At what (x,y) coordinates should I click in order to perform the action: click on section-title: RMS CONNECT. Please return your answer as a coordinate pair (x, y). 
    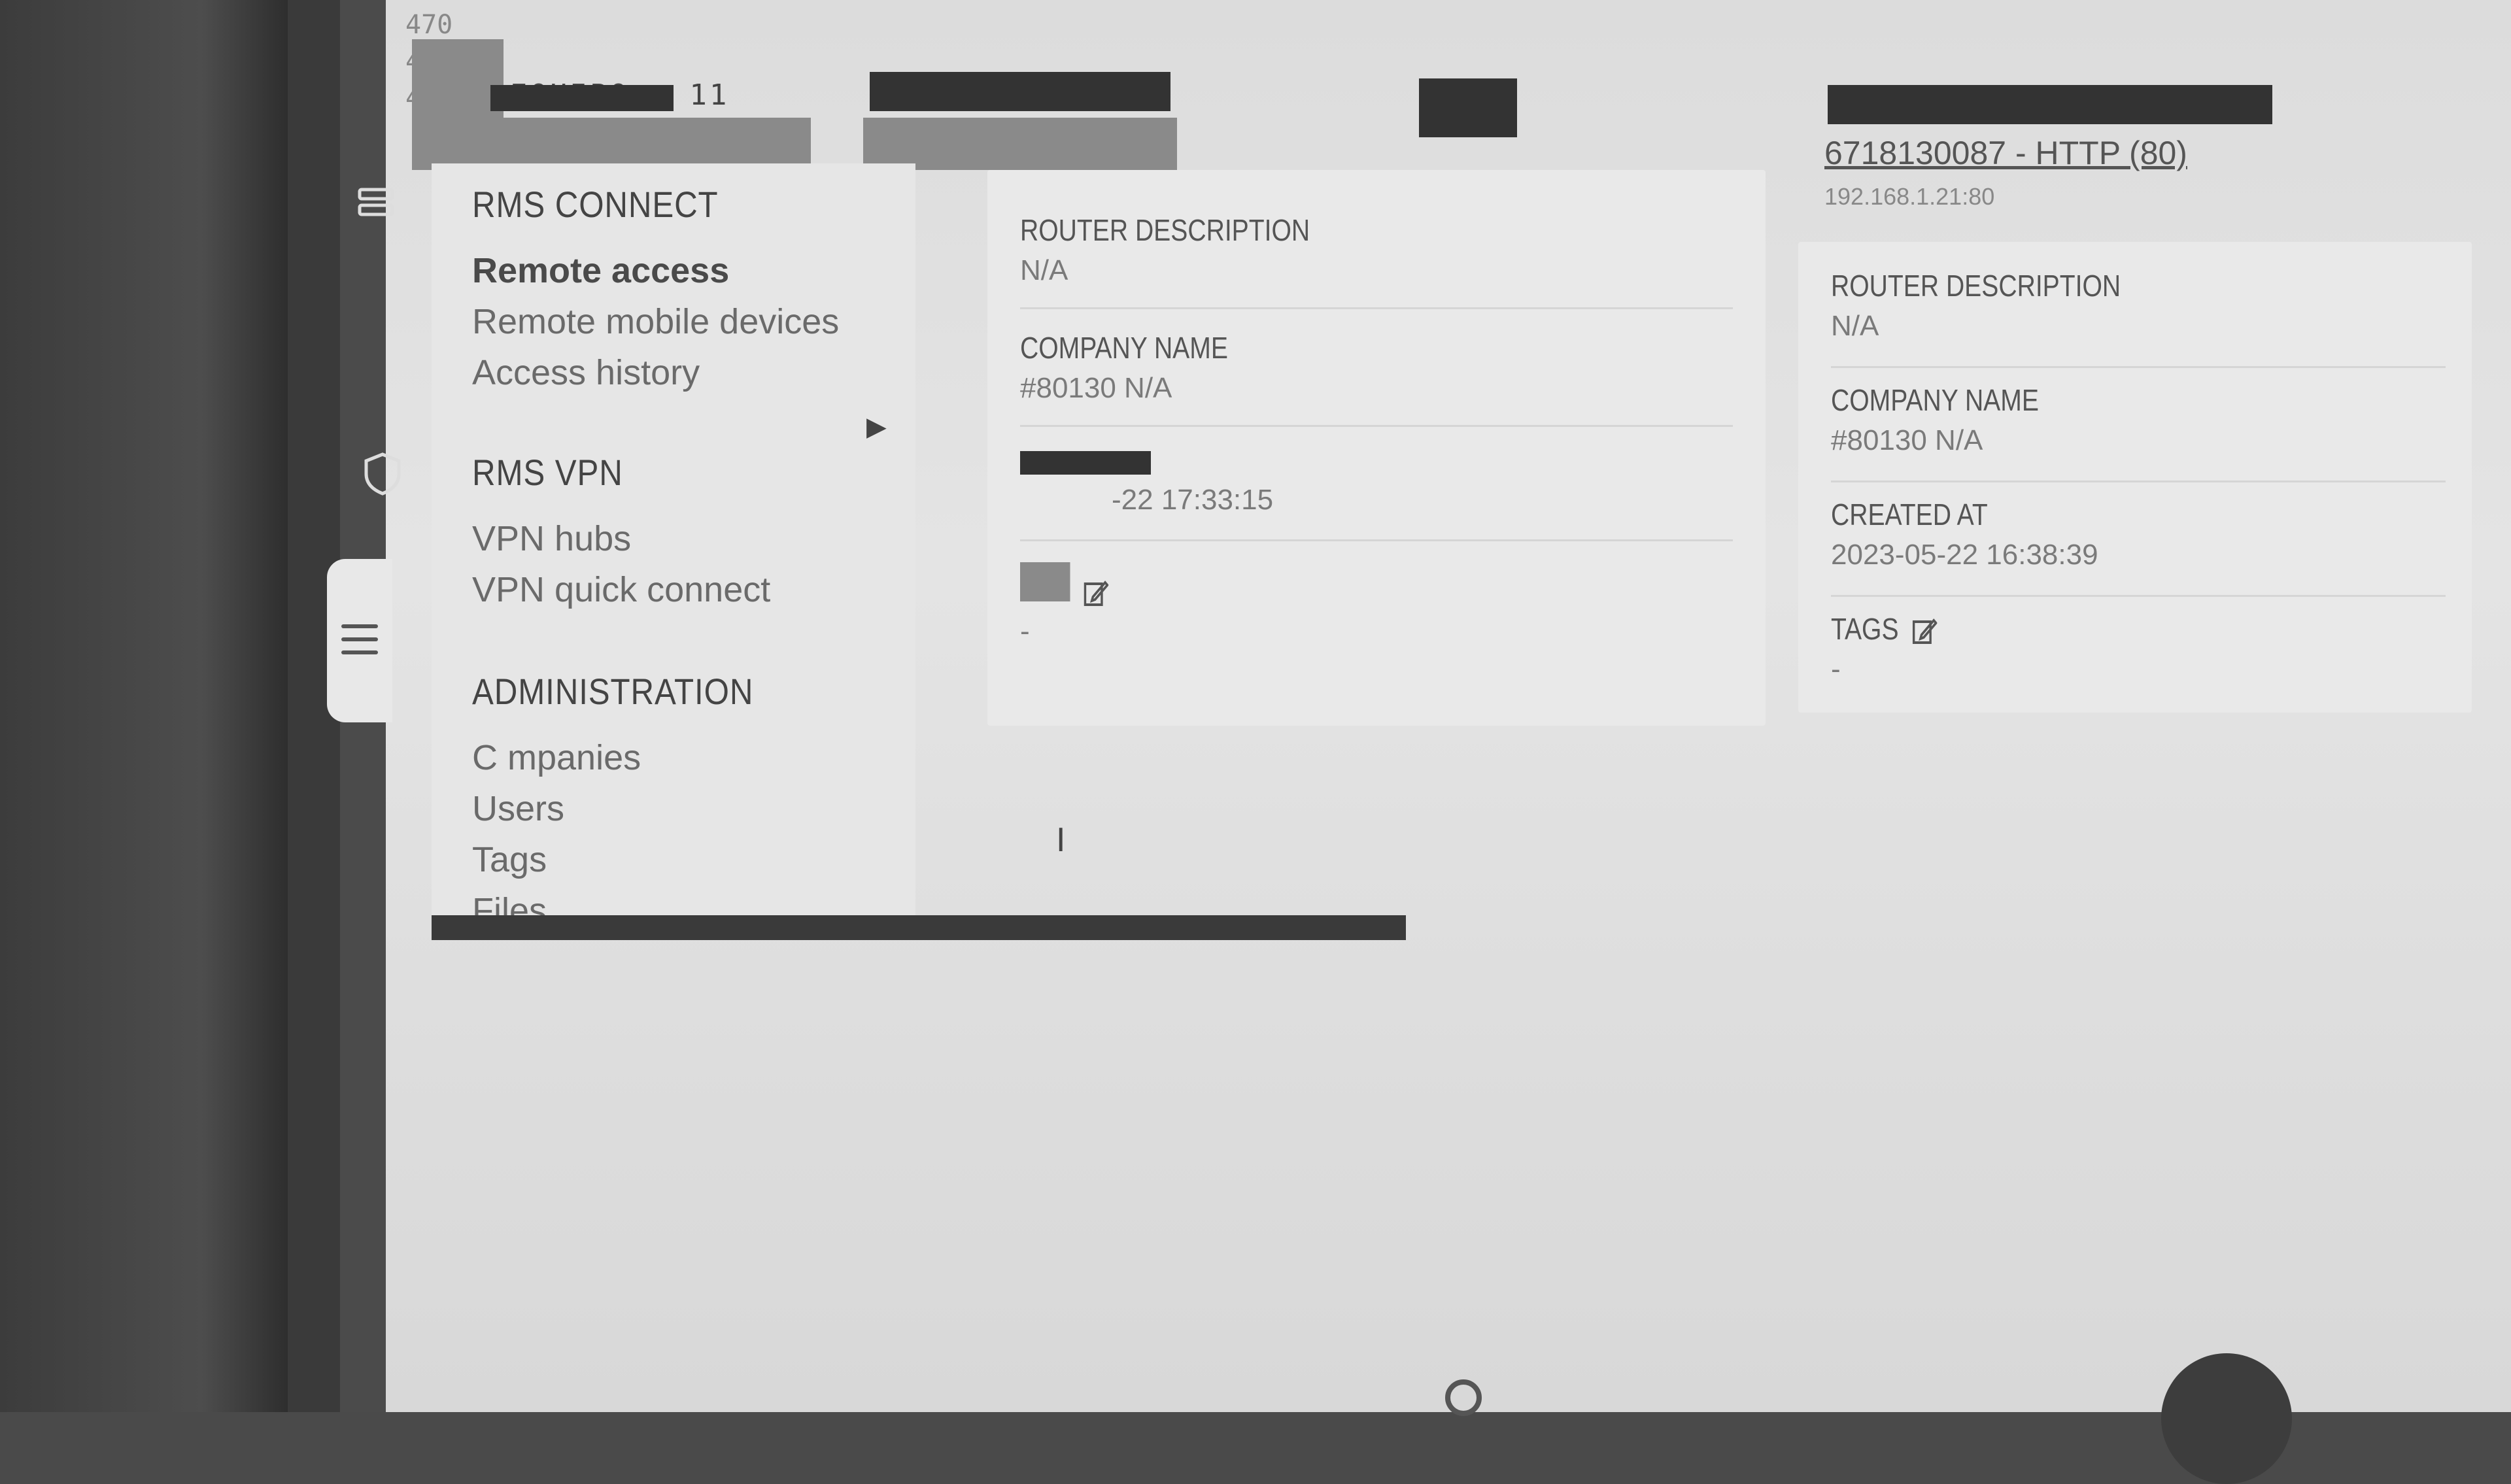
    Looking at the image, I should click on (595, 205).